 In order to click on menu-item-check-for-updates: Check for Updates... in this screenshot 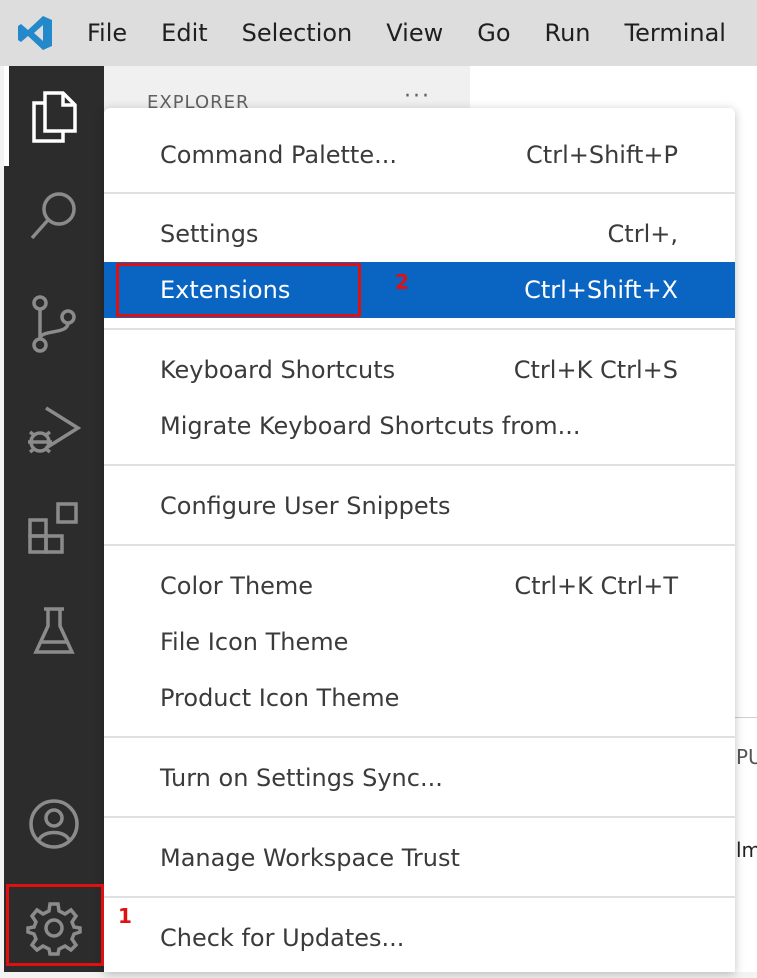, I will do `click(419, 938)`.